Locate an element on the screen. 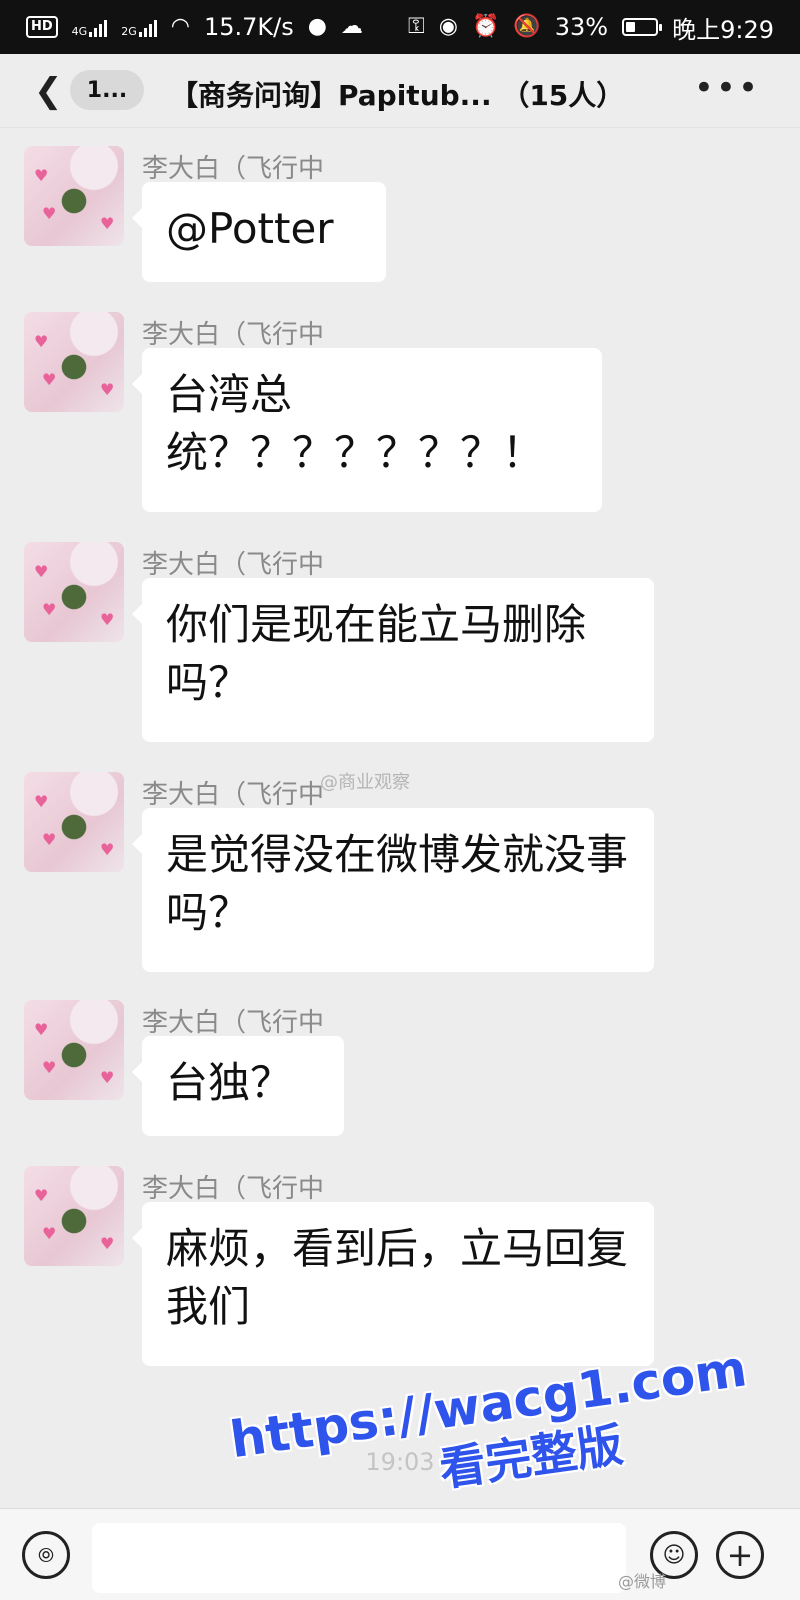 The width and height of the screenshot is (800, 1600). url-watermark: https://wacg1.com 看完整版 is located at coordinates (492, 1431).